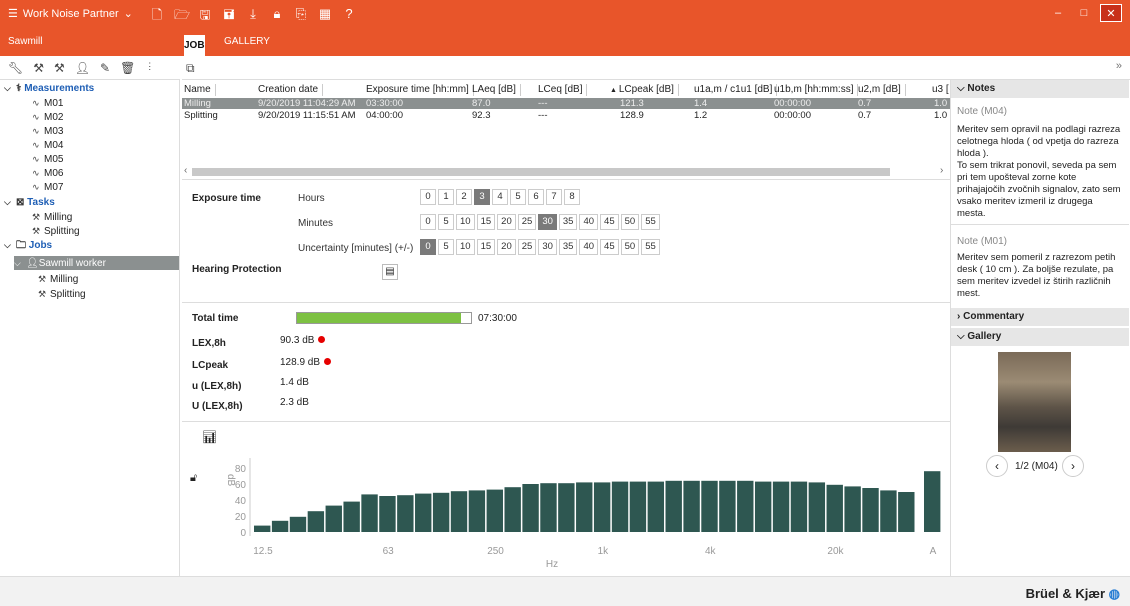 Image resolution: width=1130 pixels, height=606 pixels. What do you see at coordinates (229, 17) in the screenshot?
I see `save-as-icon: 🖬` at bounding box center [229, 17].